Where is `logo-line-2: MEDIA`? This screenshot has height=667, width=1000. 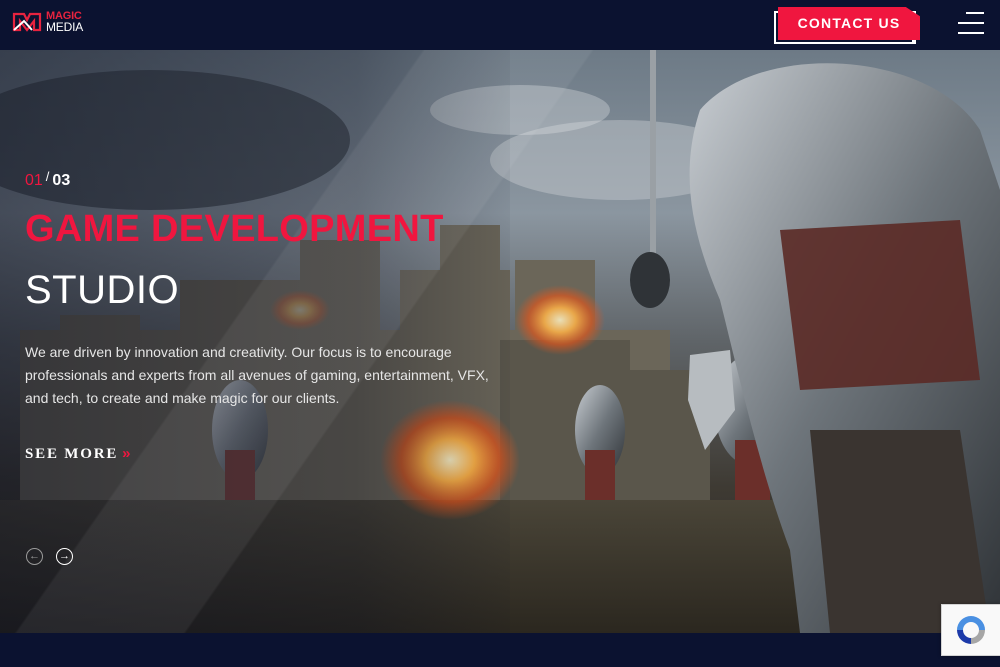 logo-line-2: MEDIA is located at coordinates (65, 27).